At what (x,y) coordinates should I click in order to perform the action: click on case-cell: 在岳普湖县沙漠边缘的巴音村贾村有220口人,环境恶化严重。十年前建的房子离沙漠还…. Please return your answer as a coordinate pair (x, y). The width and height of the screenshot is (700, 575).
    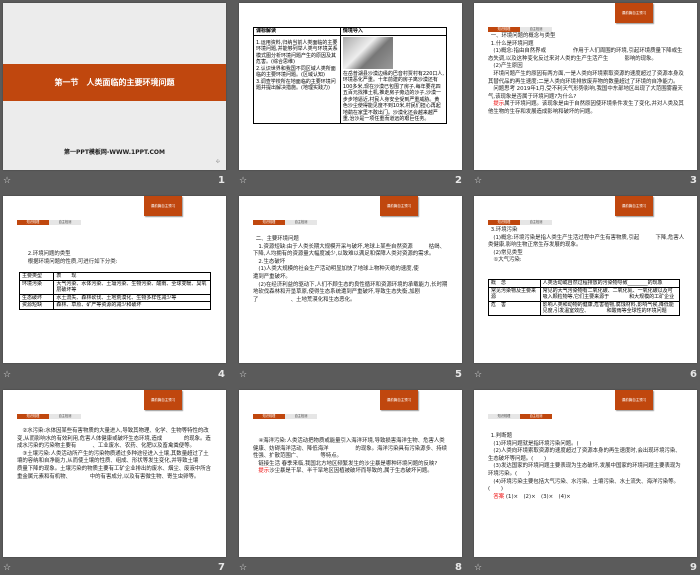
    Looking at the image, I should click on (393, 79).